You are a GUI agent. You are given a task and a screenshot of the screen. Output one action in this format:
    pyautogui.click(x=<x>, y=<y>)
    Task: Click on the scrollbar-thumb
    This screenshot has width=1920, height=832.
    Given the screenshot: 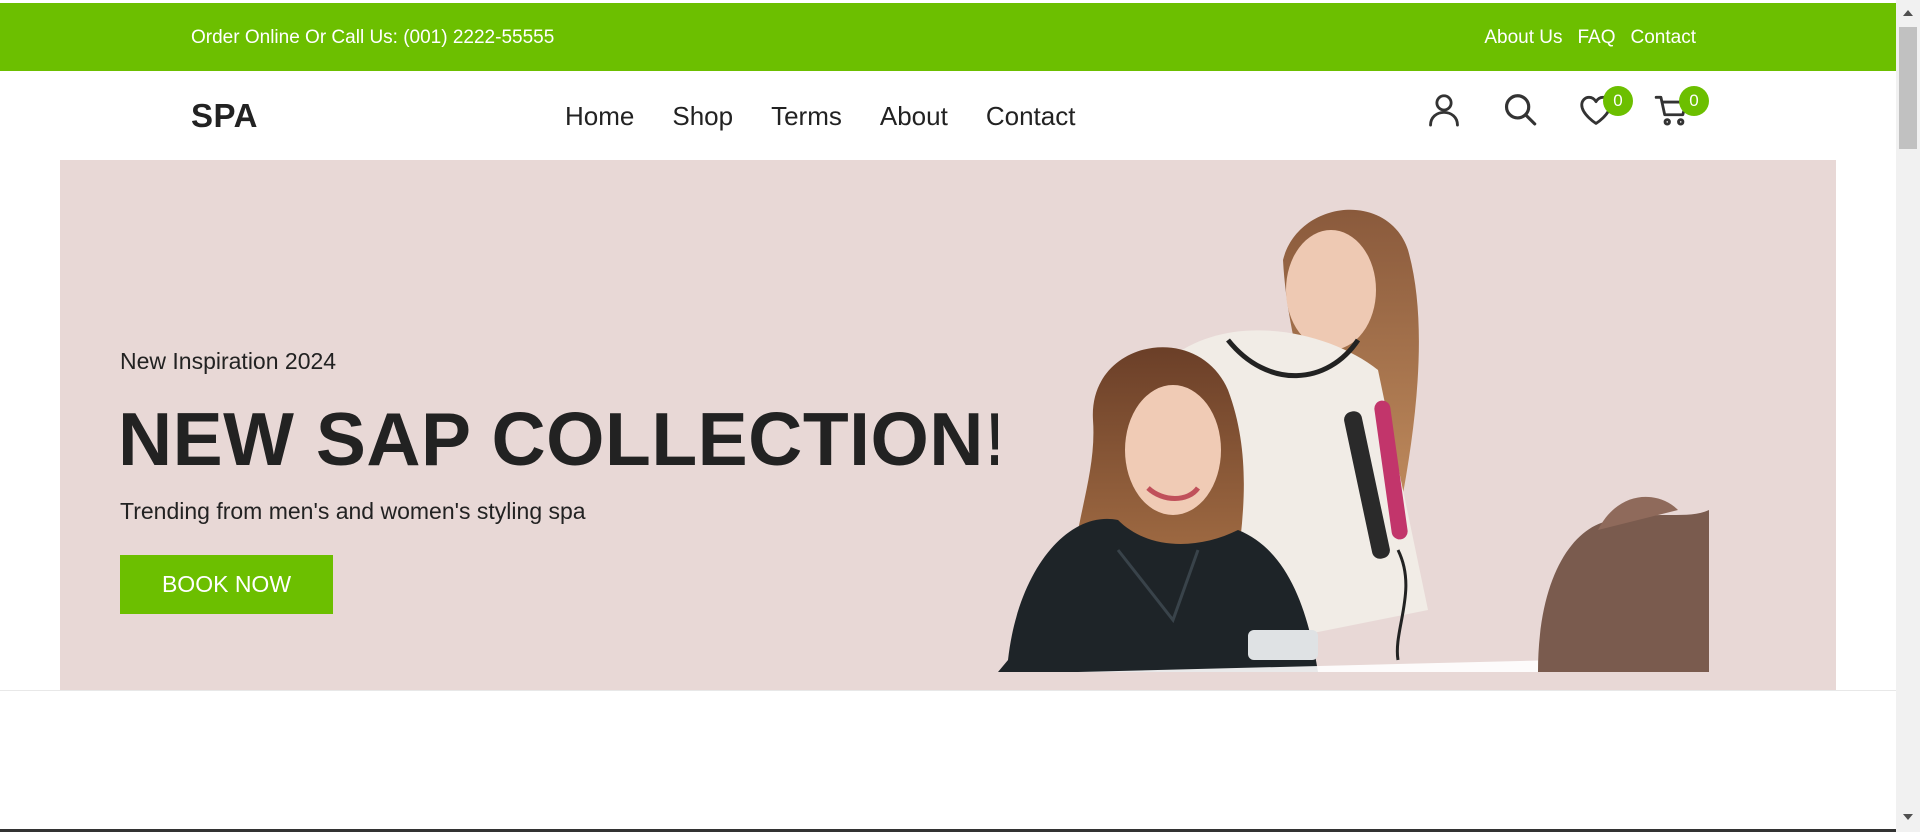 What is the action you would take?
    pyautogui.click(x=1908, y=88)
    